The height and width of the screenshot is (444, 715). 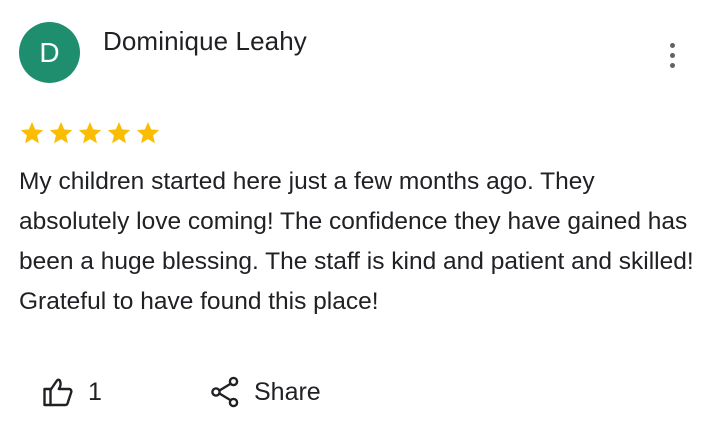 I want to click on avatar-letter: D, so click(x=49, y=52).